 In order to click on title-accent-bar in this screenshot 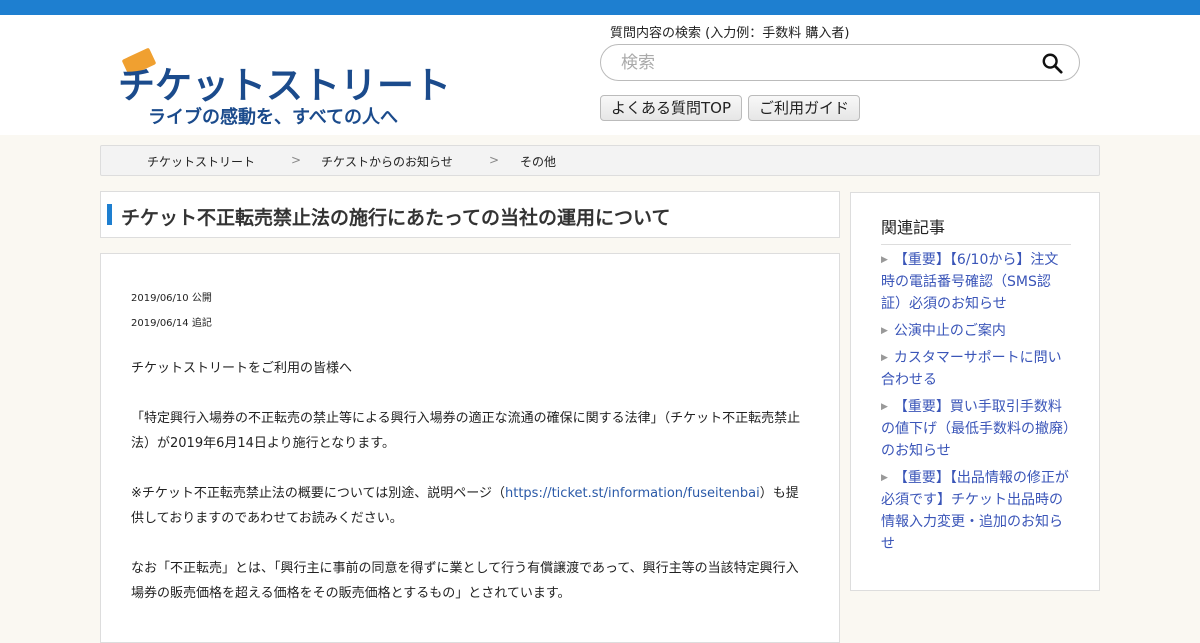, I will do `click(109, 214)`.